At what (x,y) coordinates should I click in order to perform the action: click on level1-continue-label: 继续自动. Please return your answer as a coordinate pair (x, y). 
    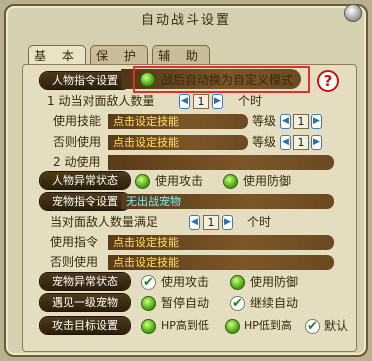
    Looking at the image, I should click on (274, 303).